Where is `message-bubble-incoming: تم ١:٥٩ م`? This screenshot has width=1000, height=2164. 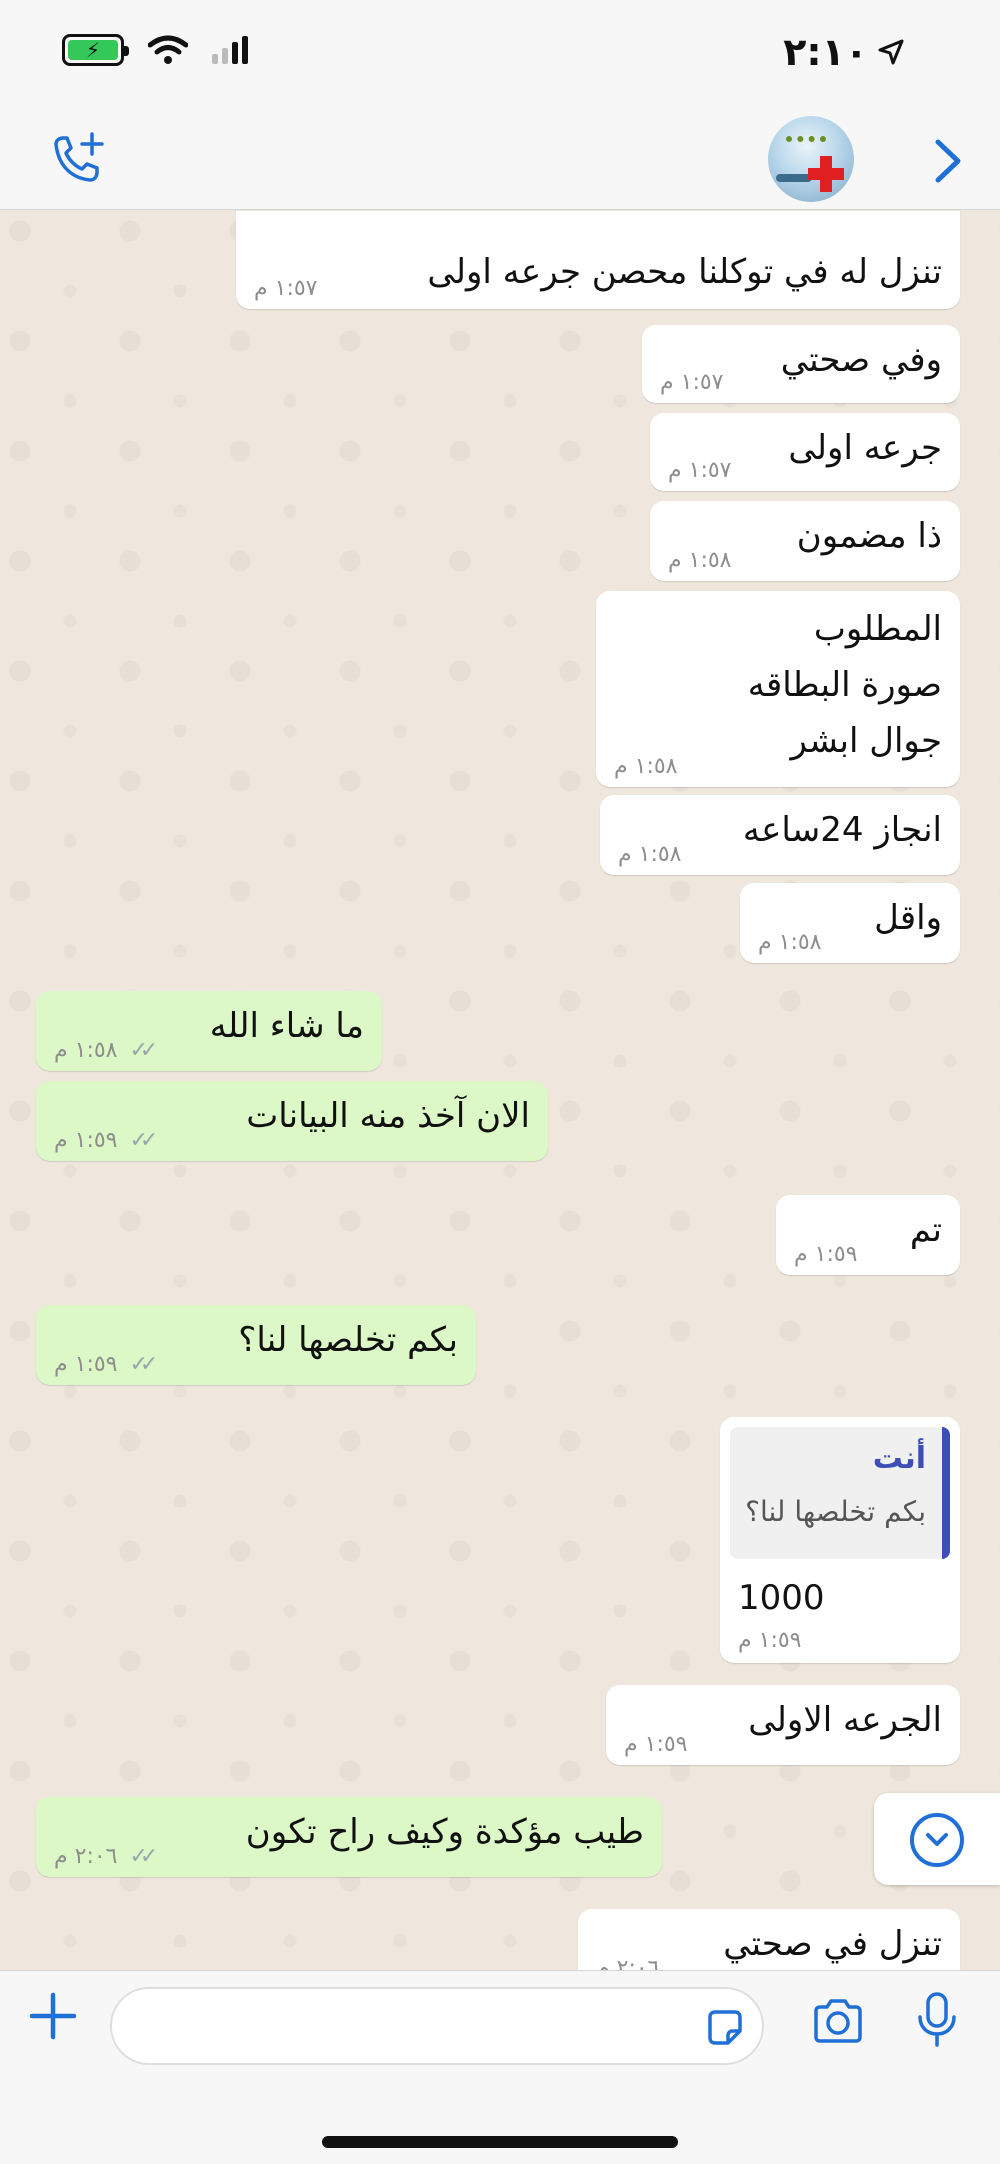
message-bubble-incoming: تم ١:٥٩ م is located at coordinates (868, 1235).